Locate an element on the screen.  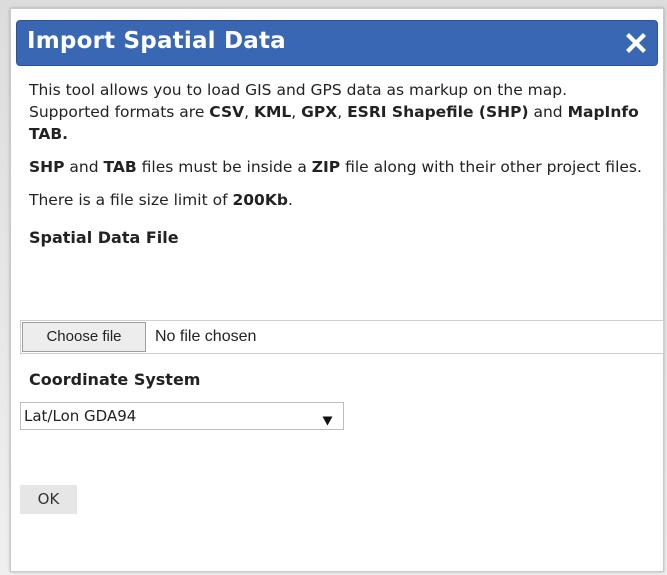
dropdown-arrow-icon is located at coordinates (327, 420).